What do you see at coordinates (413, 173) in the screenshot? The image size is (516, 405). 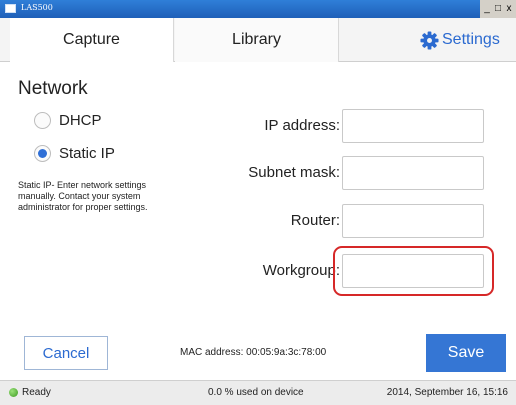 I see `subnet-mask-input` at bounding box center [413, 173].